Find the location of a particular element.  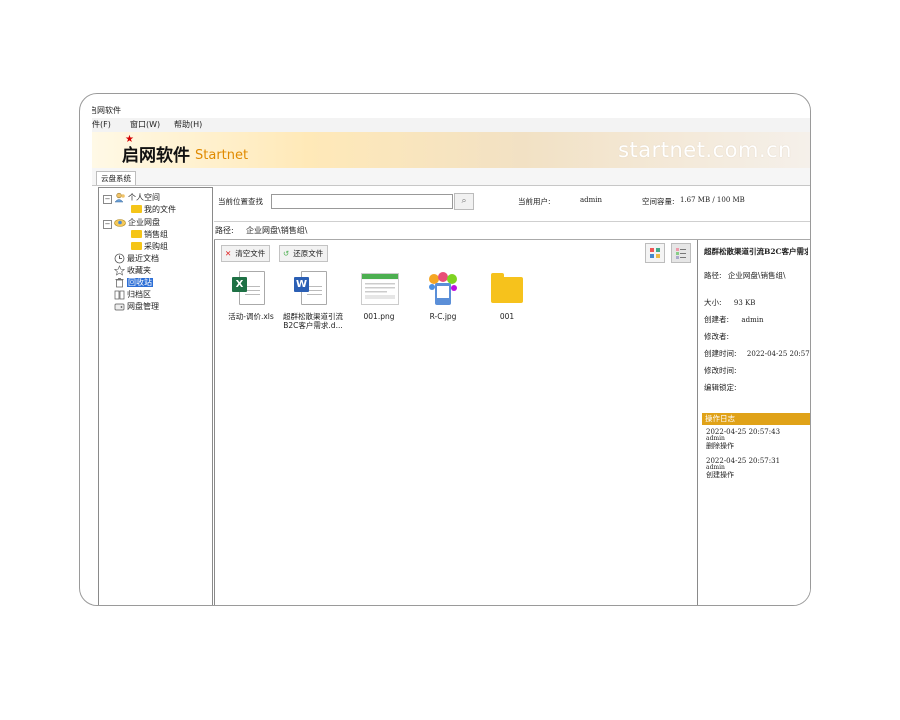

word-file-icon: W is located at coordinates (313, 290).